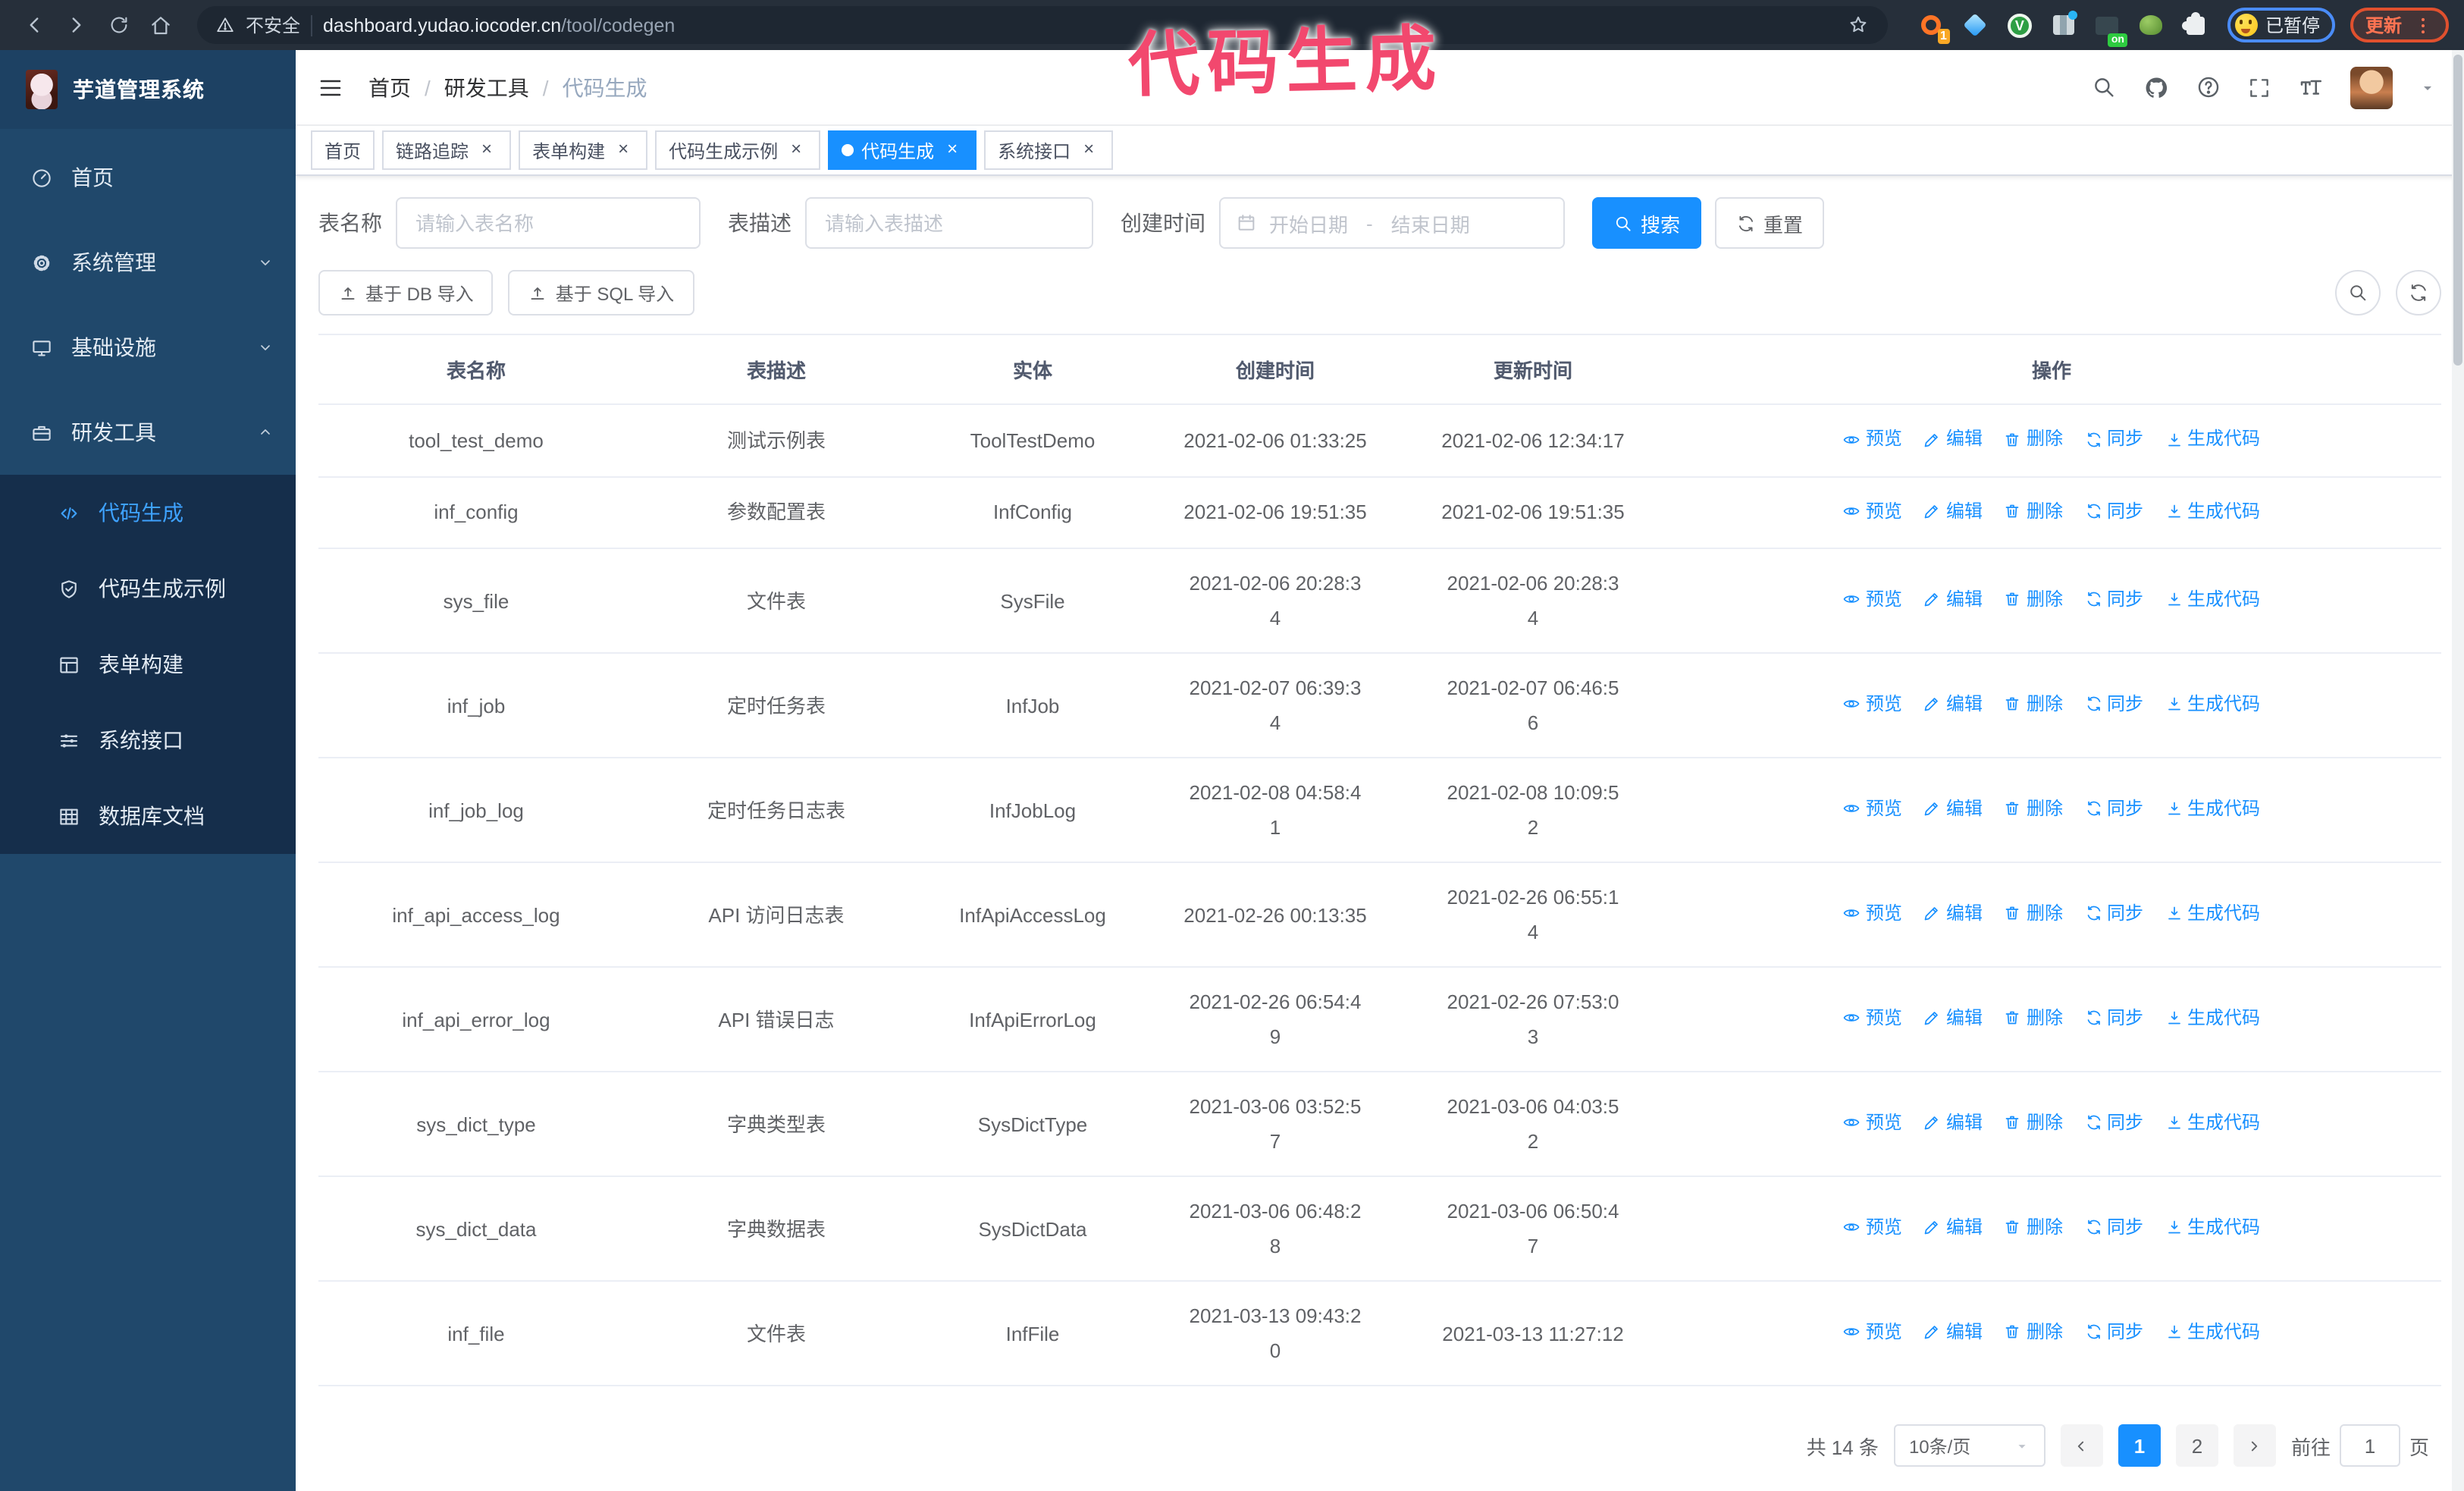 Image resolution: width=2464 pixels, height=1491 pixels. I want to click on home-button, so click(161, 25).